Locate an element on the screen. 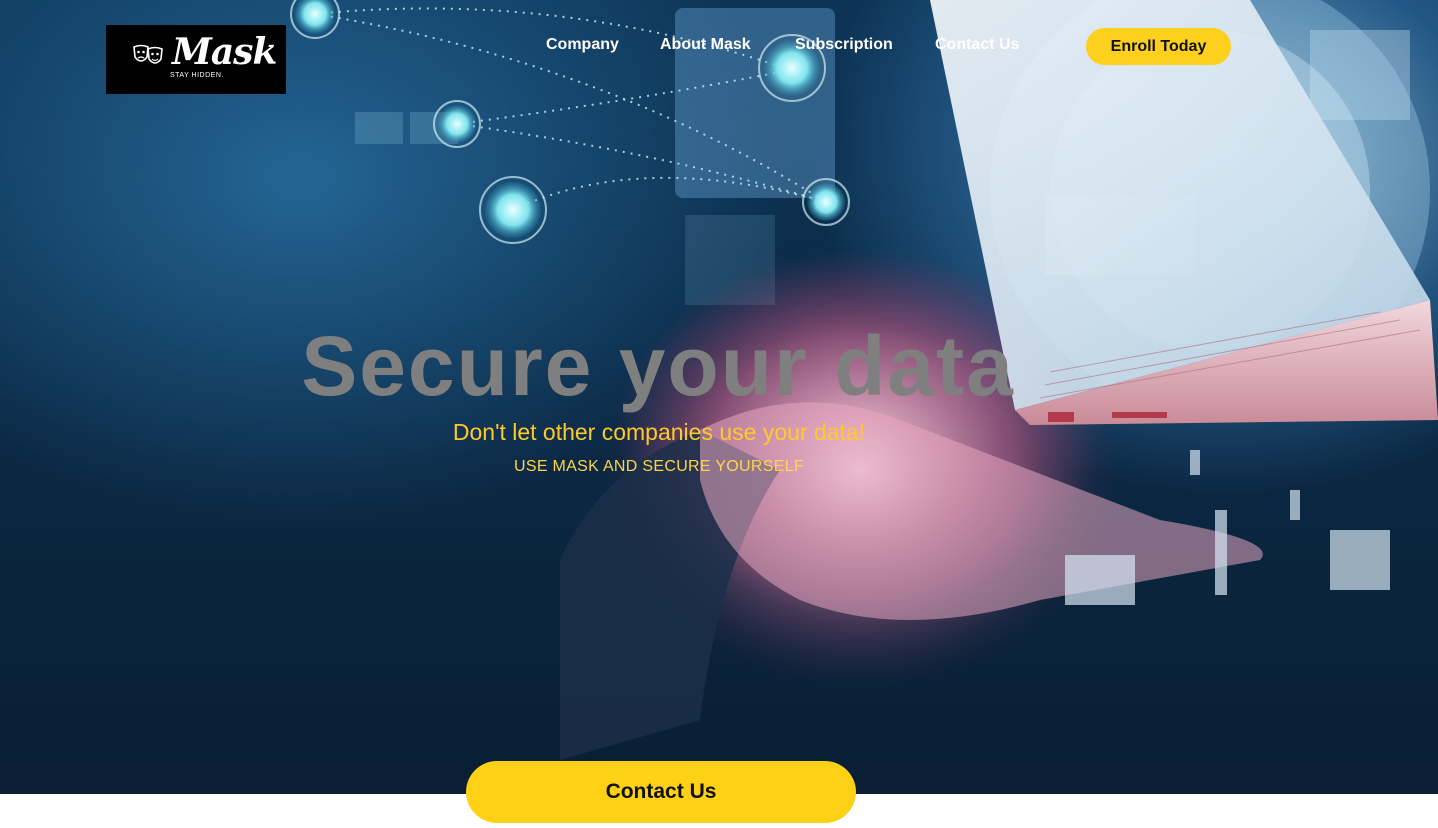 This screenshot has width=1438, height=828. nav-item-subscription: Subscription is located at coordinates (844, 45).